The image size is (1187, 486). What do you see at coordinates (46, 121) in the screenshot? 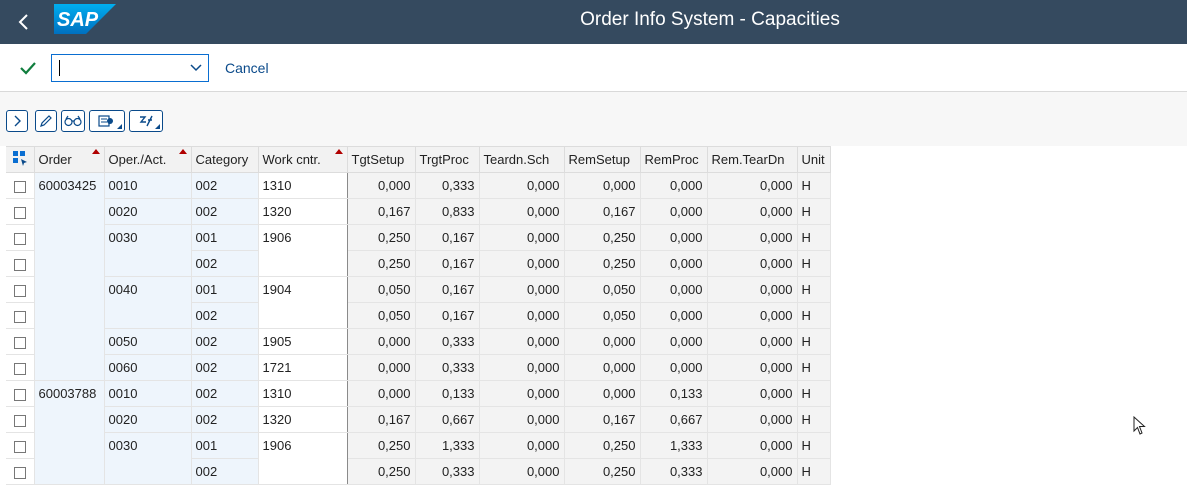
I see `edit-button` at bounding box center [46, 121].